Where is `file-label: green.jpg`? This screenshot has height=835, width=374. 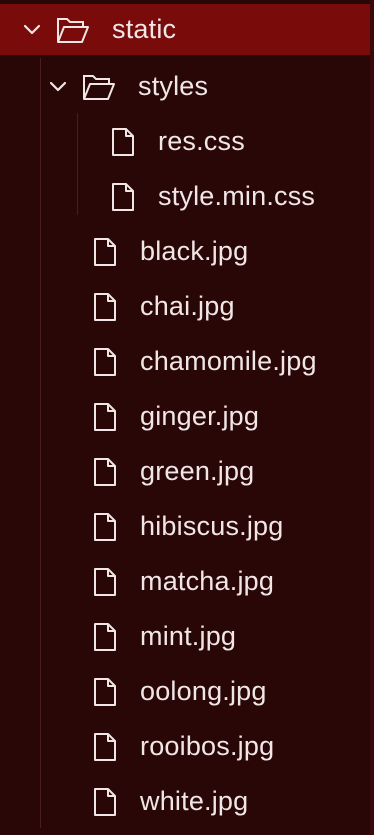
file-label: green.jpg is located at coordinates (197, 471).